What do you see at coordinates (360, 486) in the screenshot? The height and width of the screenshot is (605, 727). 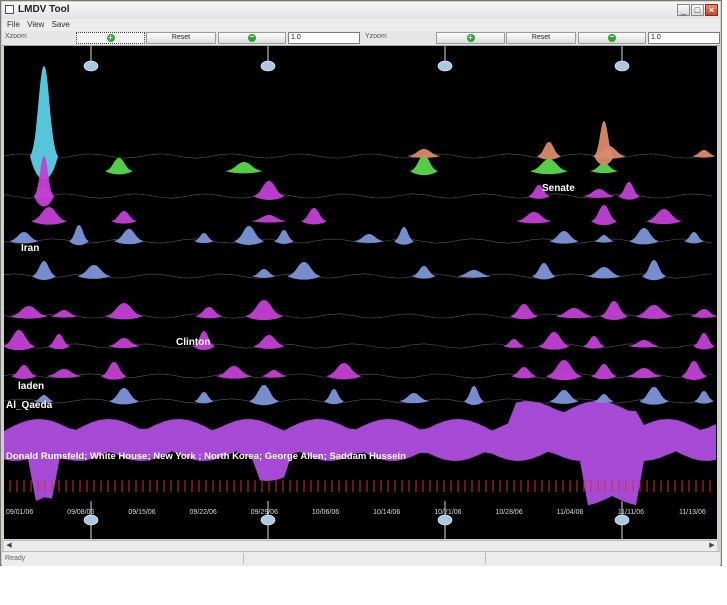 I see `date-ticks` at bounding box center [360, 486].